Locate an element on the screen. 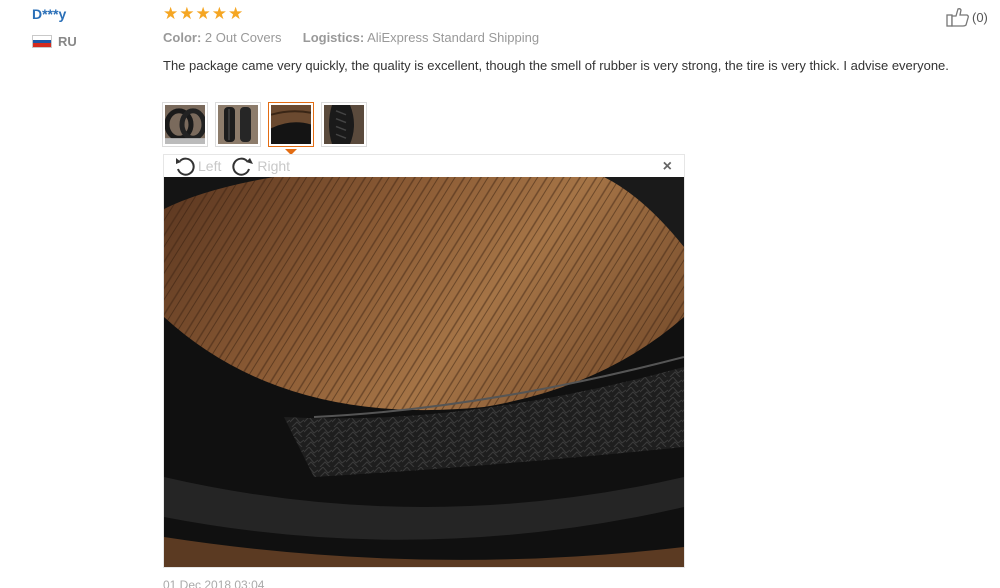 This screenshot has width=1000, height=588. helpful-button: (0) is located at coordinates (967, 17).